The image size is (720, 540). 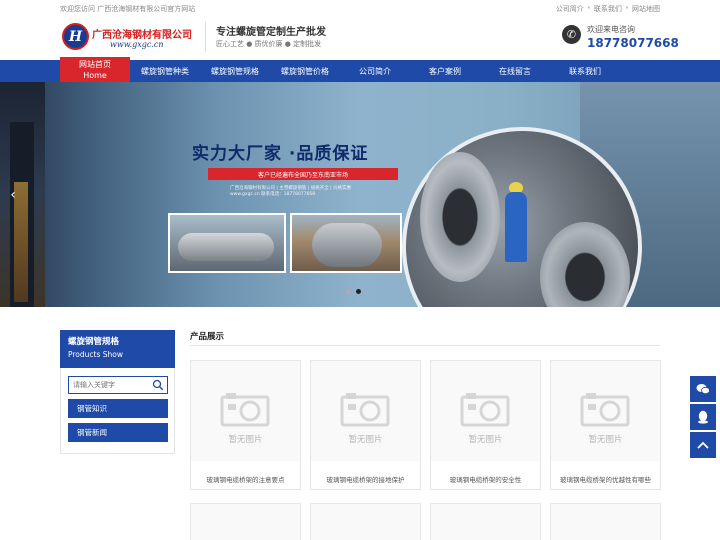 I want to click on nav-item-cases: 客户案例, so click(x=445, y=71).